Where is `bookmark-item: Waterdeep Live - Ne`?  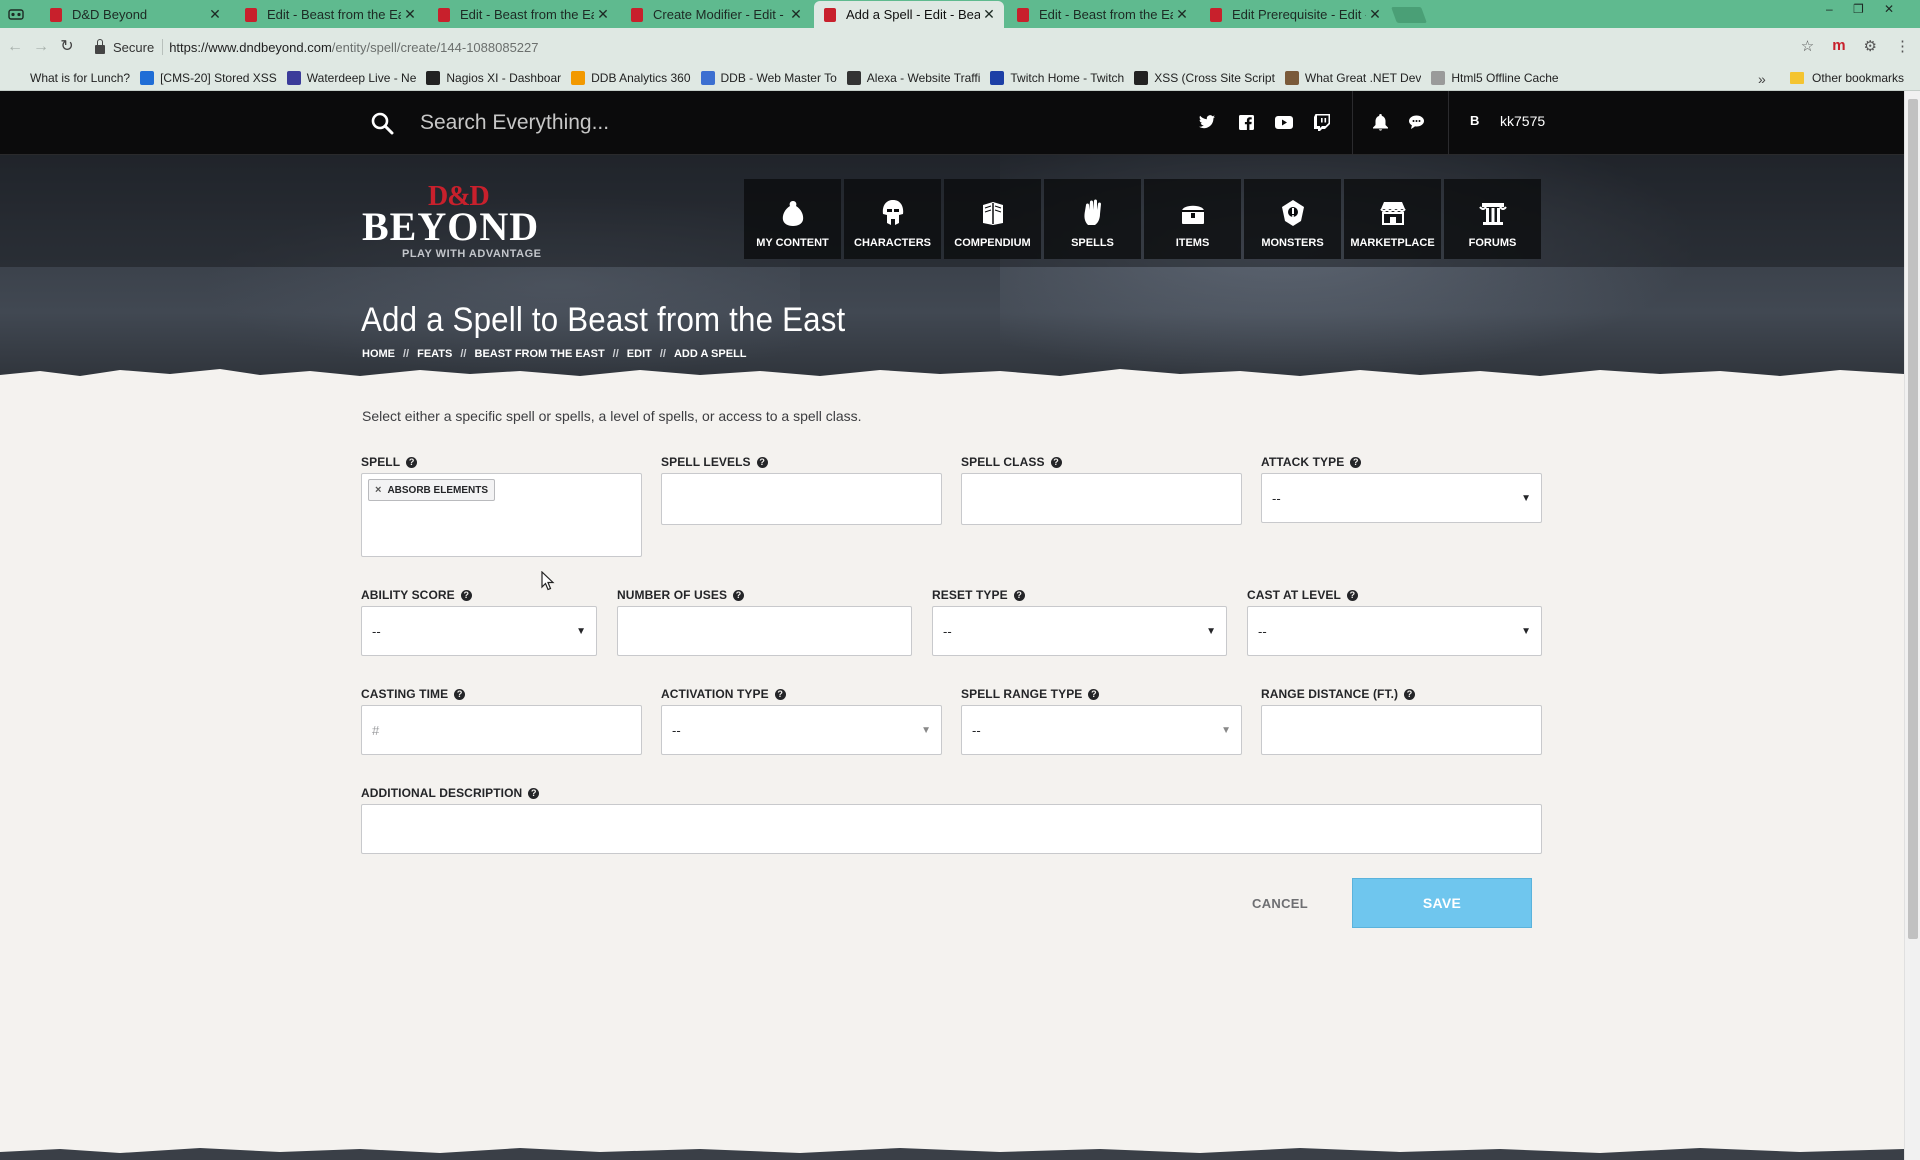
bookmark-item: Waterdeep Live - Ne is located at coordinates (351, 78).